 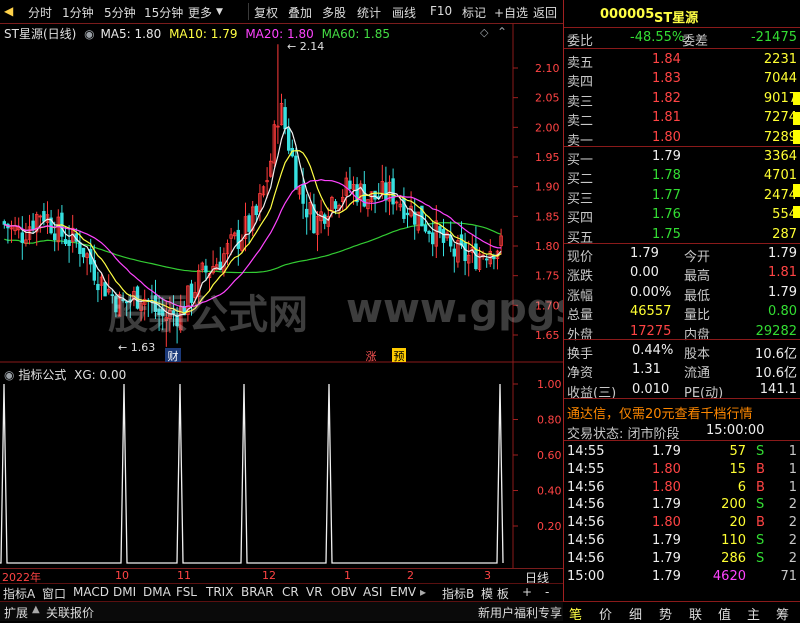 I want to click on indicator-tick-label: 0.80, so click(x=549, y=420).